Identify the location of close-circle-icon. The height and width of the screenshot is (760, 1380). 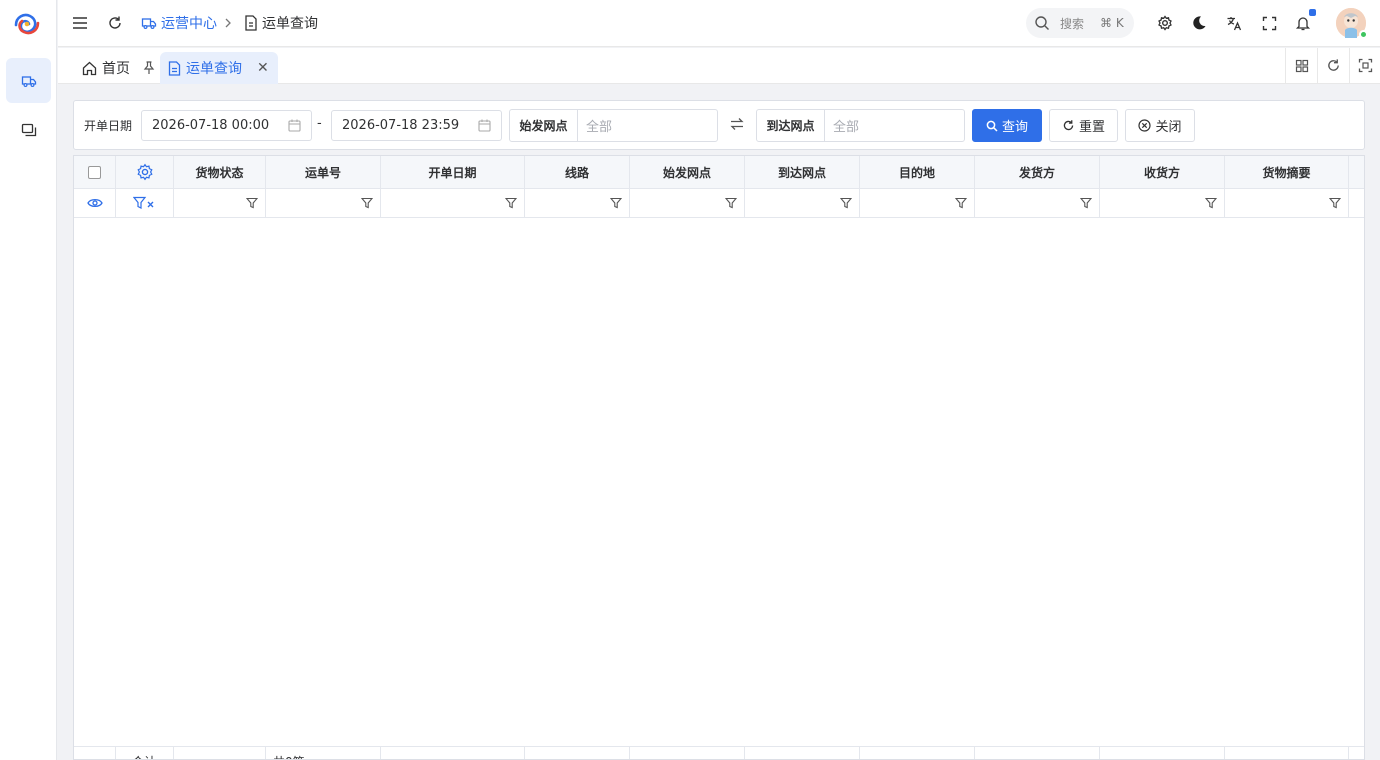
(1145, 125).